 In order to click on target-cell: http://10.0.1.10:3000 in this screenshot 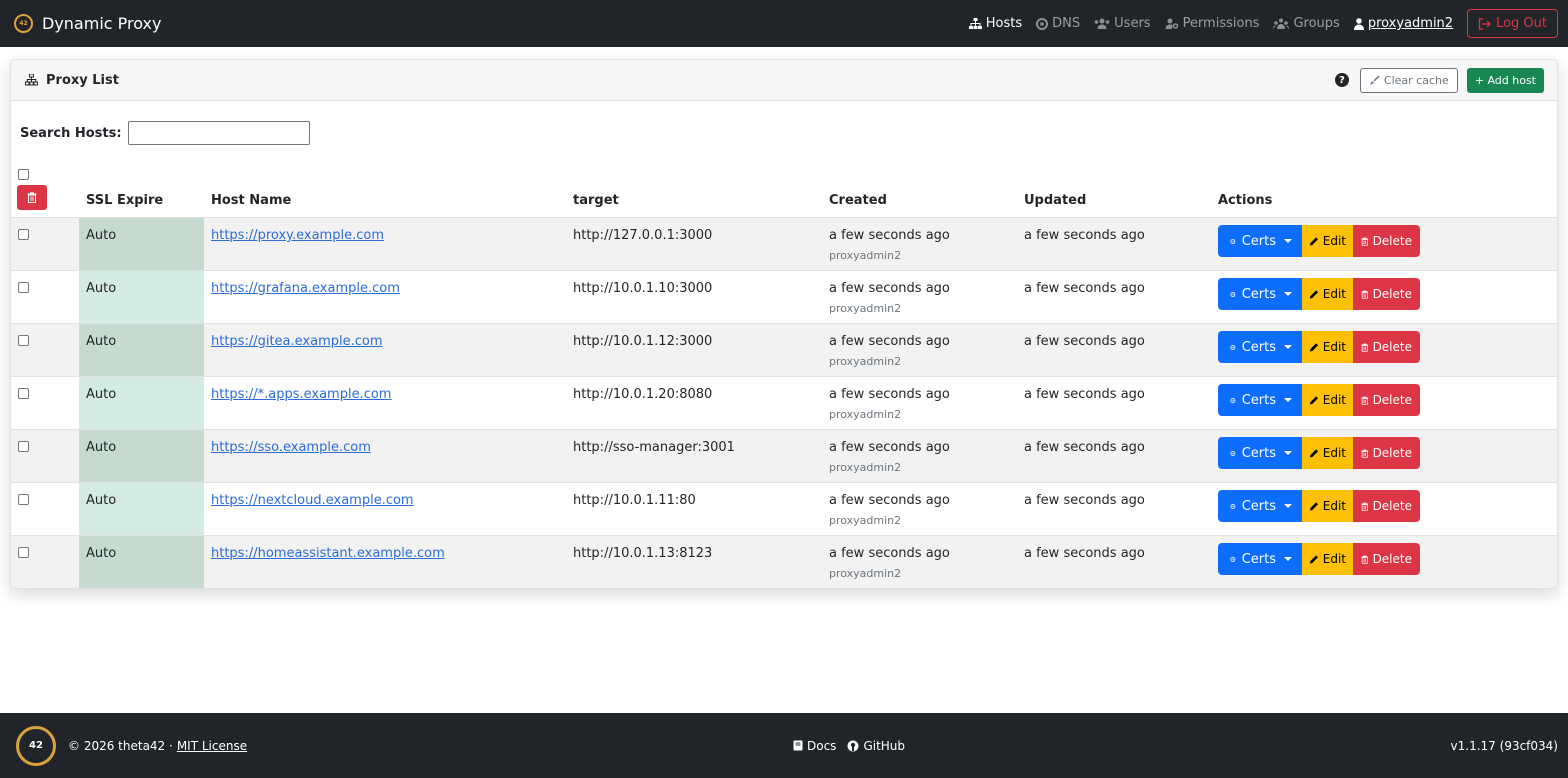, I will do `click(643, 288)`.